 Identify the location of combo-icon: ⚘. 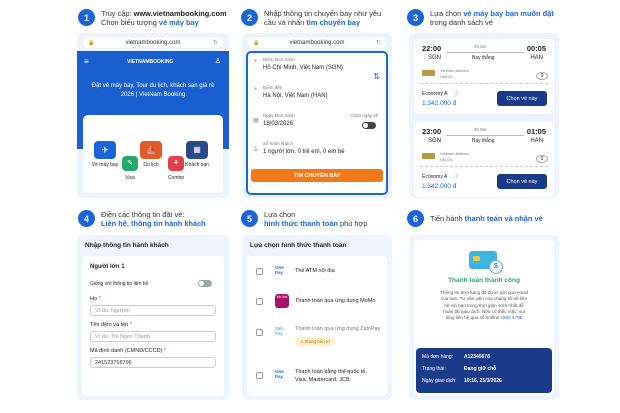
(176, 163).